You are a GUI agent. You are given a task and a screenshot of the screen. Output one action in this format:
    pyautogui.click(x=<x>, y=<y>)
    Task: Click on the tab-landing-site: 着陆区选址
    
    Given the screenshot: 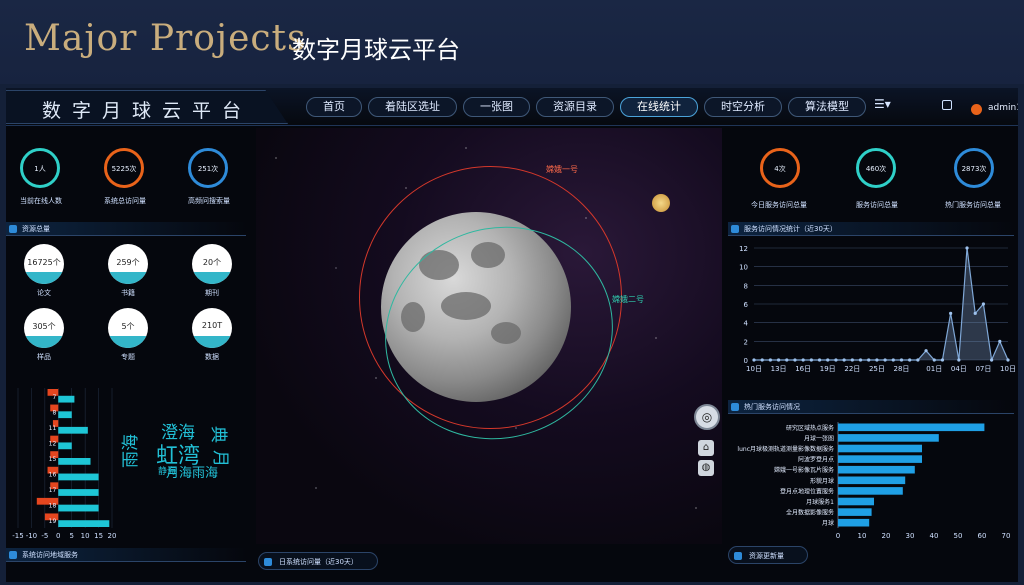 What is the action you would take?
    pyautogui.click(x=412, y=107)
    